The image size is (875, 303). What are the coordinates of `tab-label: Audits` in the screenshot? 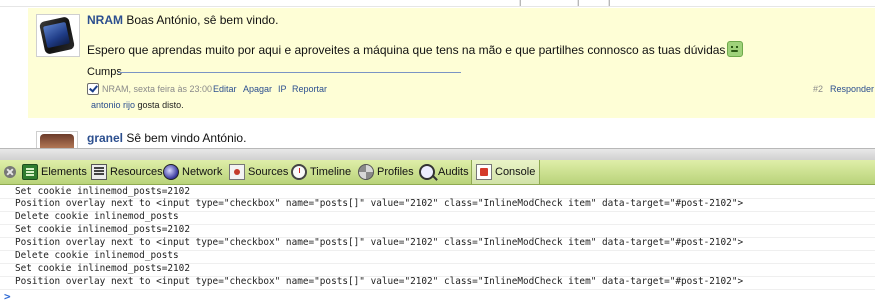 It's located at (453, 172).